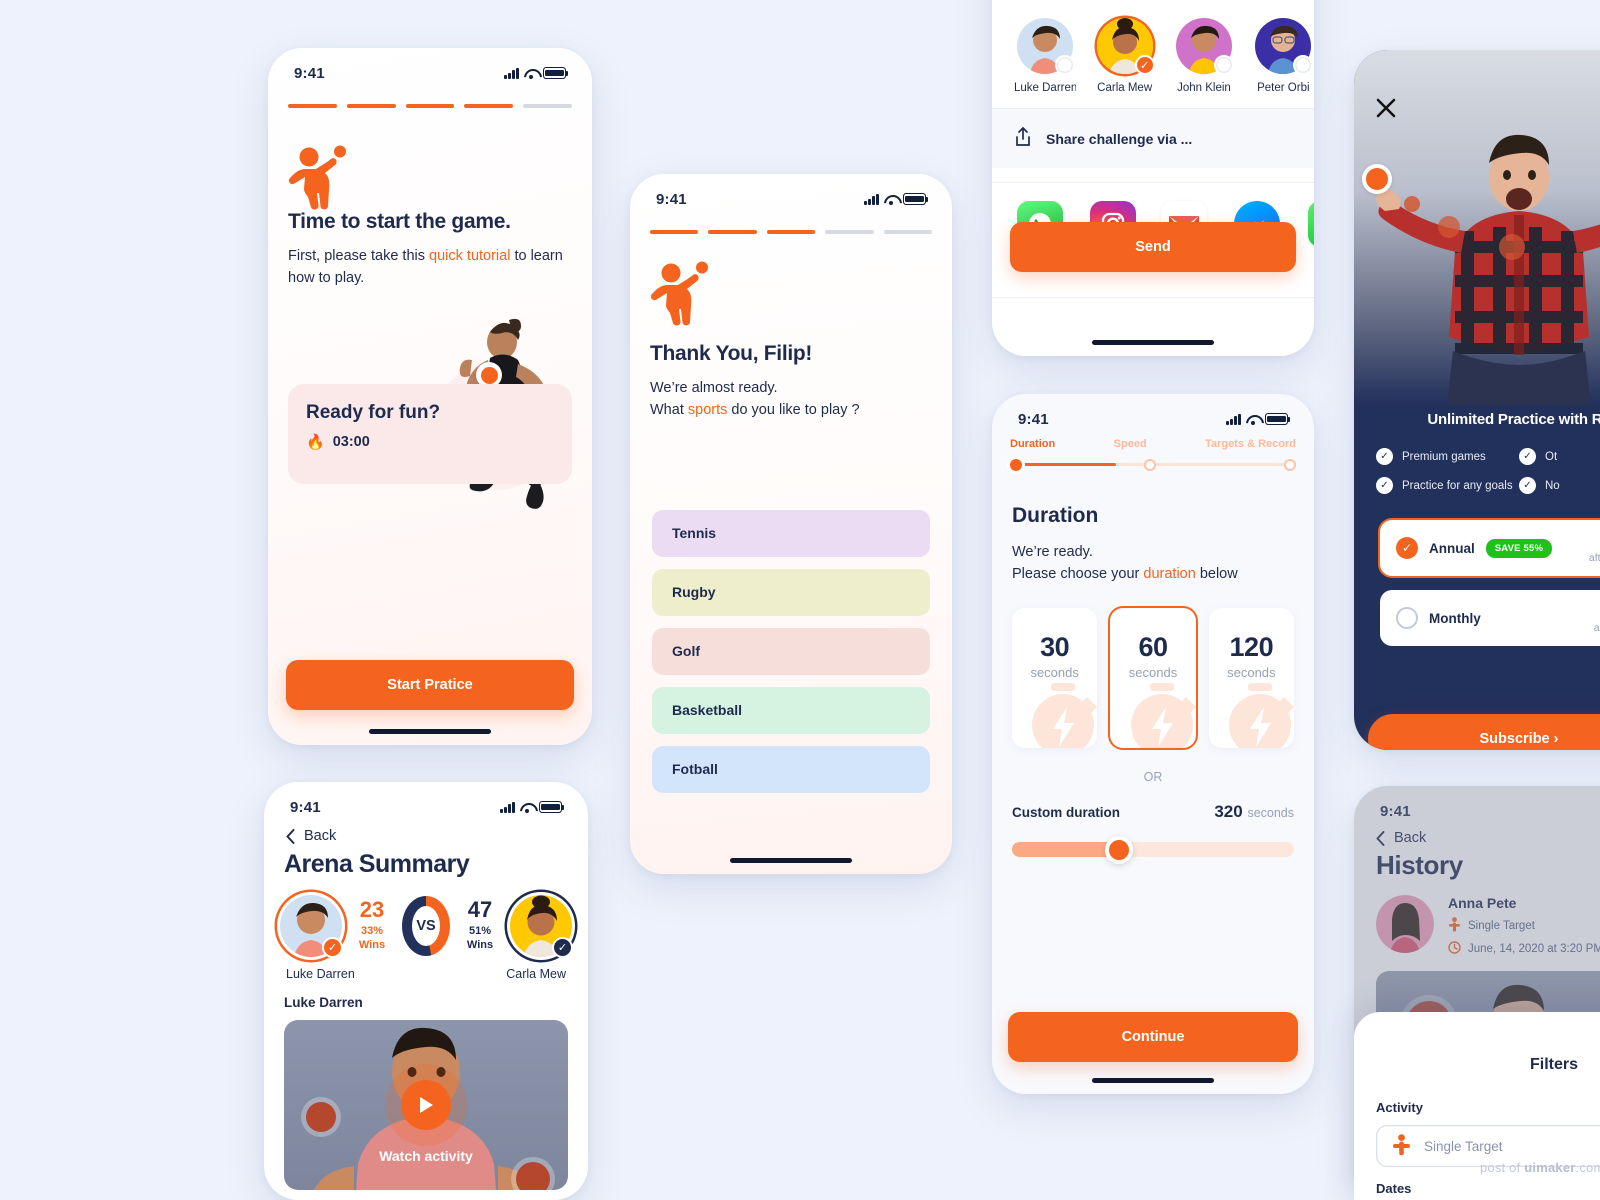  I want to click on play-icon, so click(426, 1105).